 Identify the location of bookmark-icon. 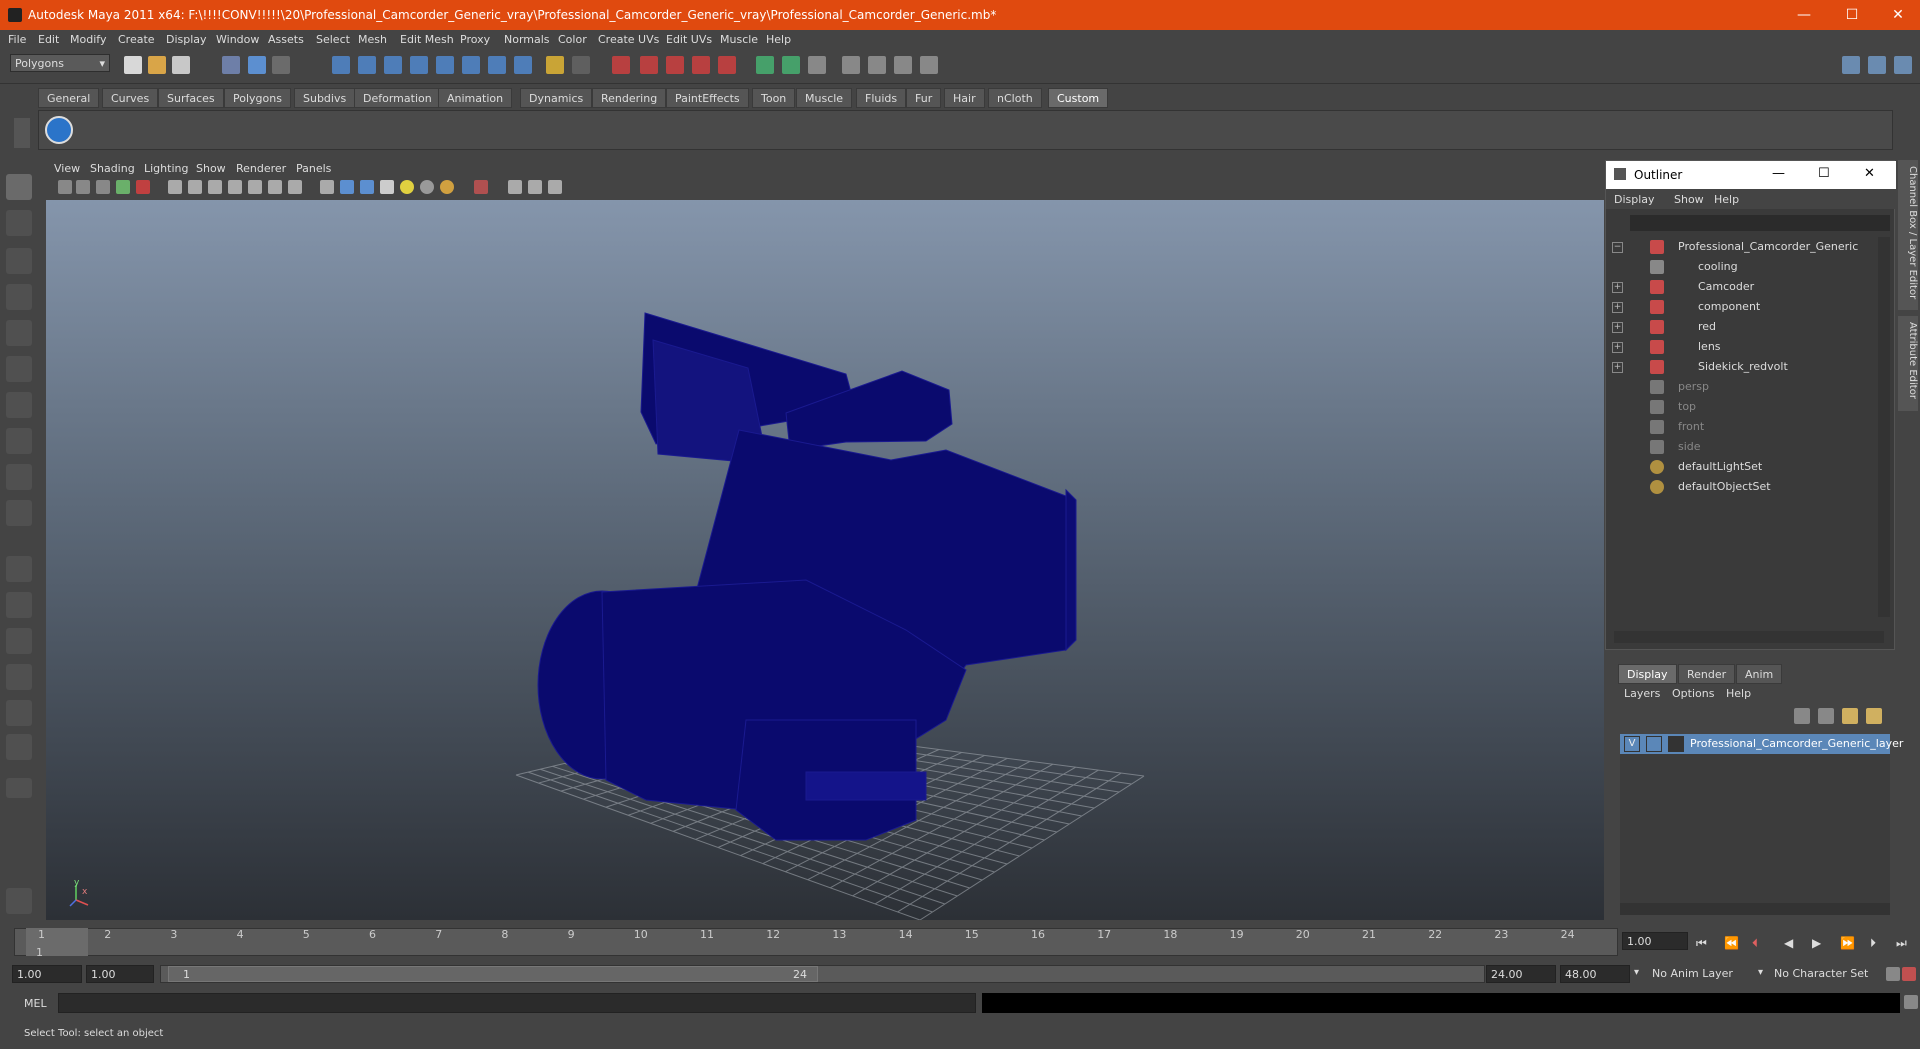
(103, 187).